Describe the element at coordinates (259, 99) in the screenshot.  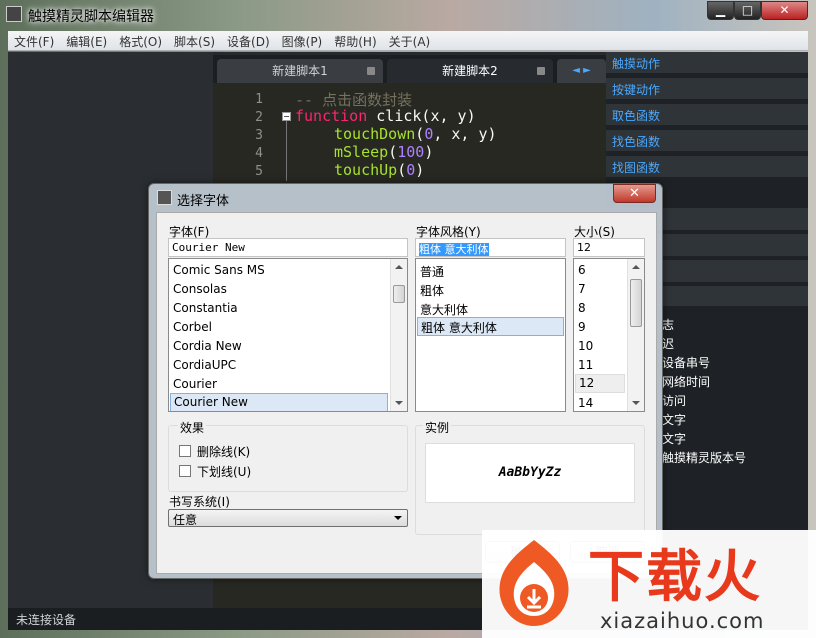
I see `line-number: 1` at that location.